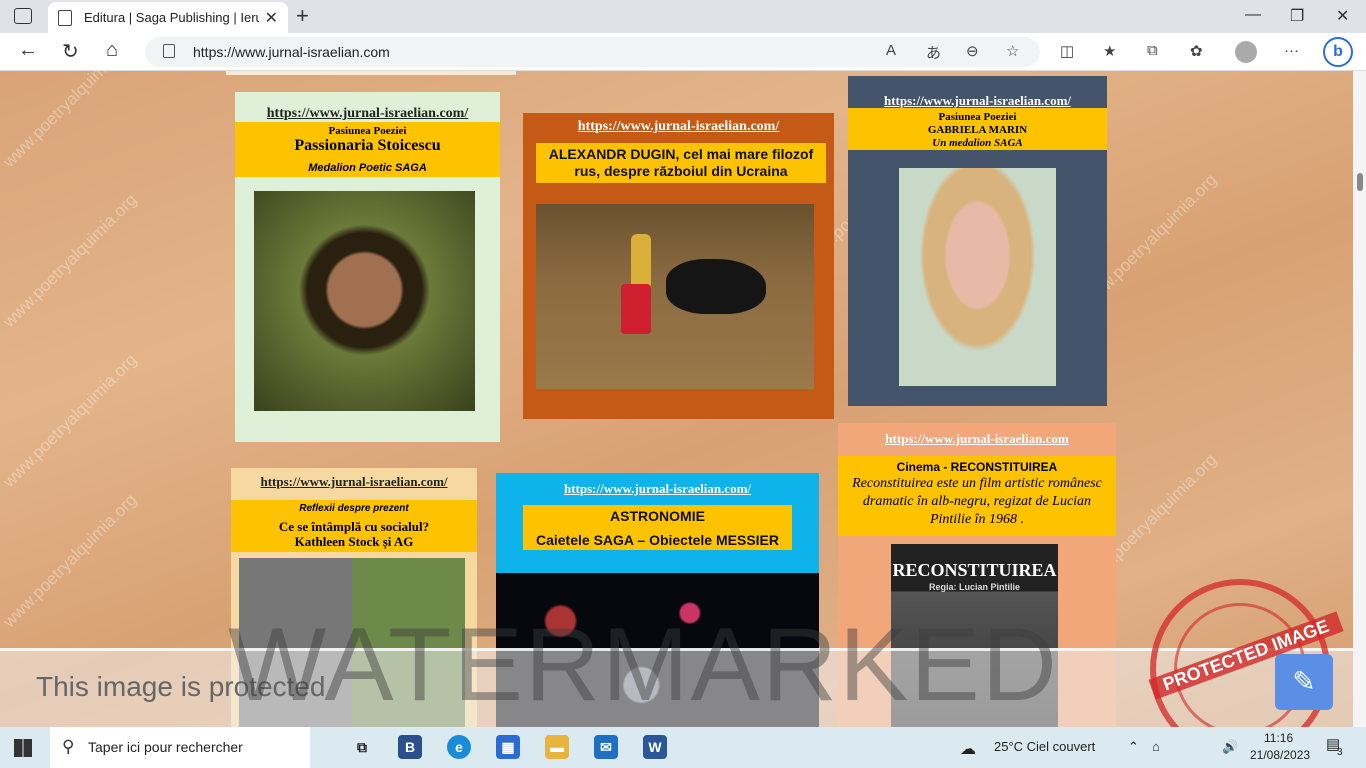 This screenshot has height=768, width=1366. Describe the element at coordinates (592, 52) in the screenshot. I see `url-input: https://www.jurnal-israelian.com` at that location.